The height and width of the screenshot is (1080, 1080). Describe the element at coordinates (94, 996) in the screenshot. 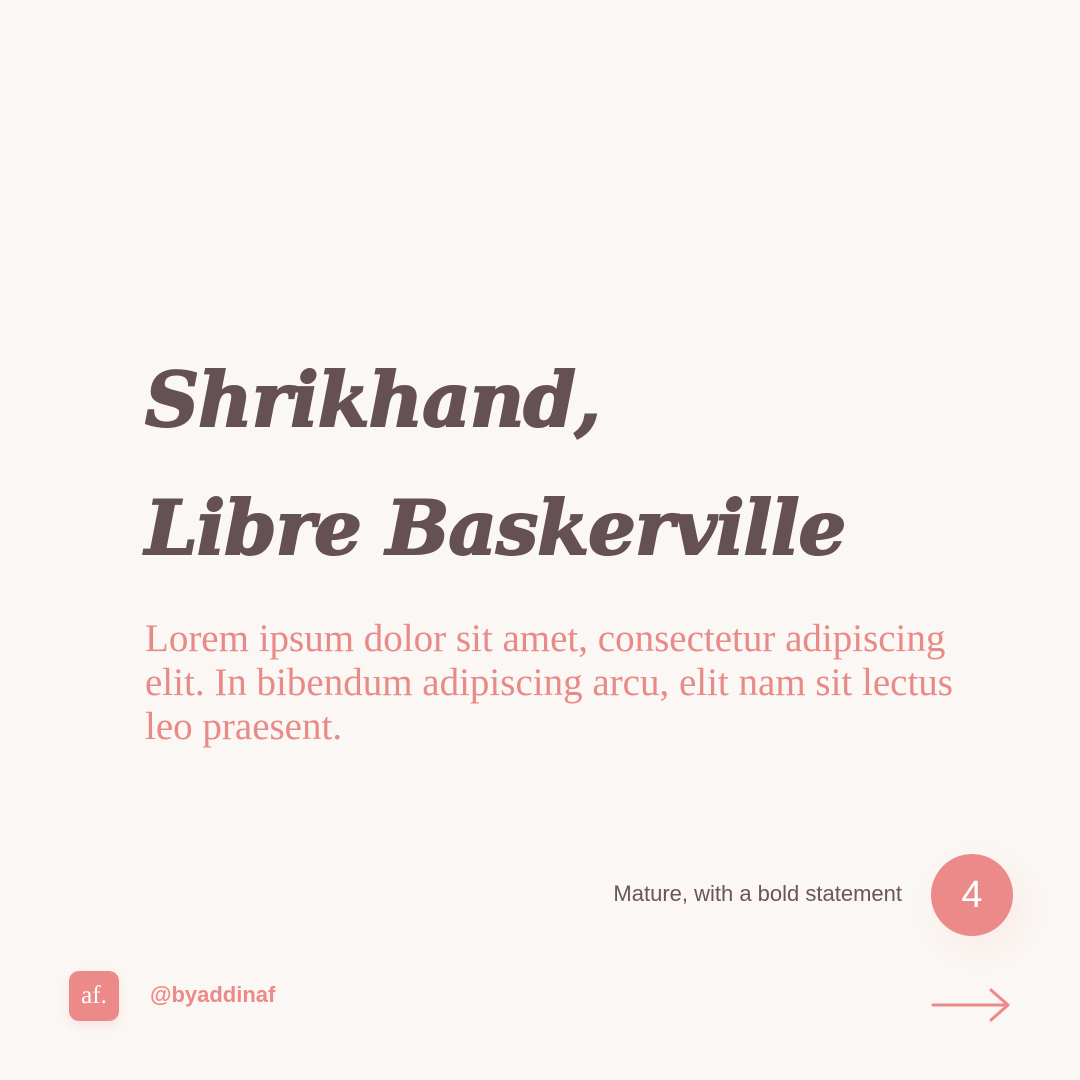

I see `brand-logo: af.` at that location.